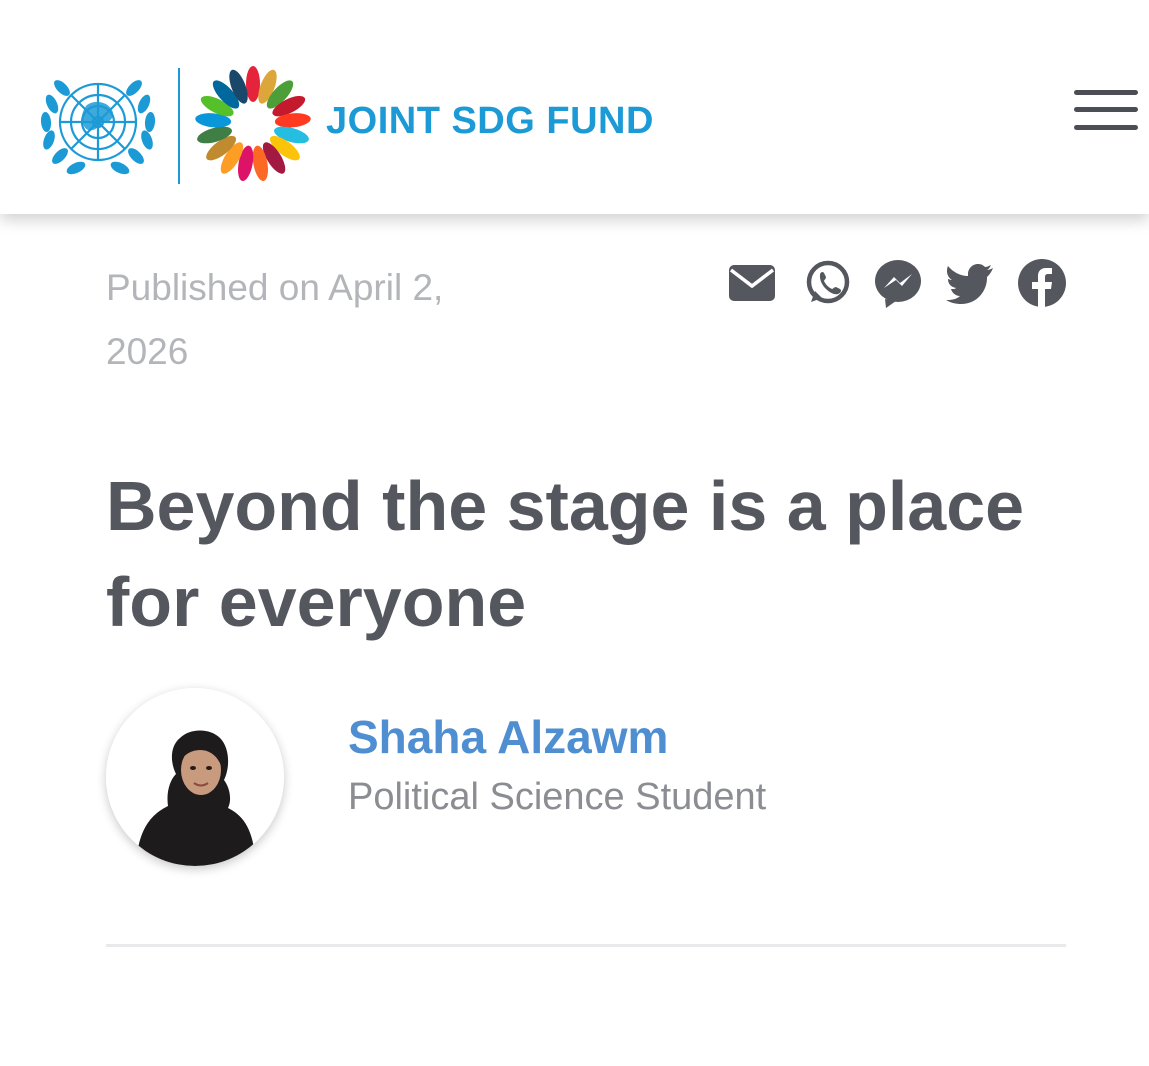  I want to click on messenger-icon, so click(898, 283).